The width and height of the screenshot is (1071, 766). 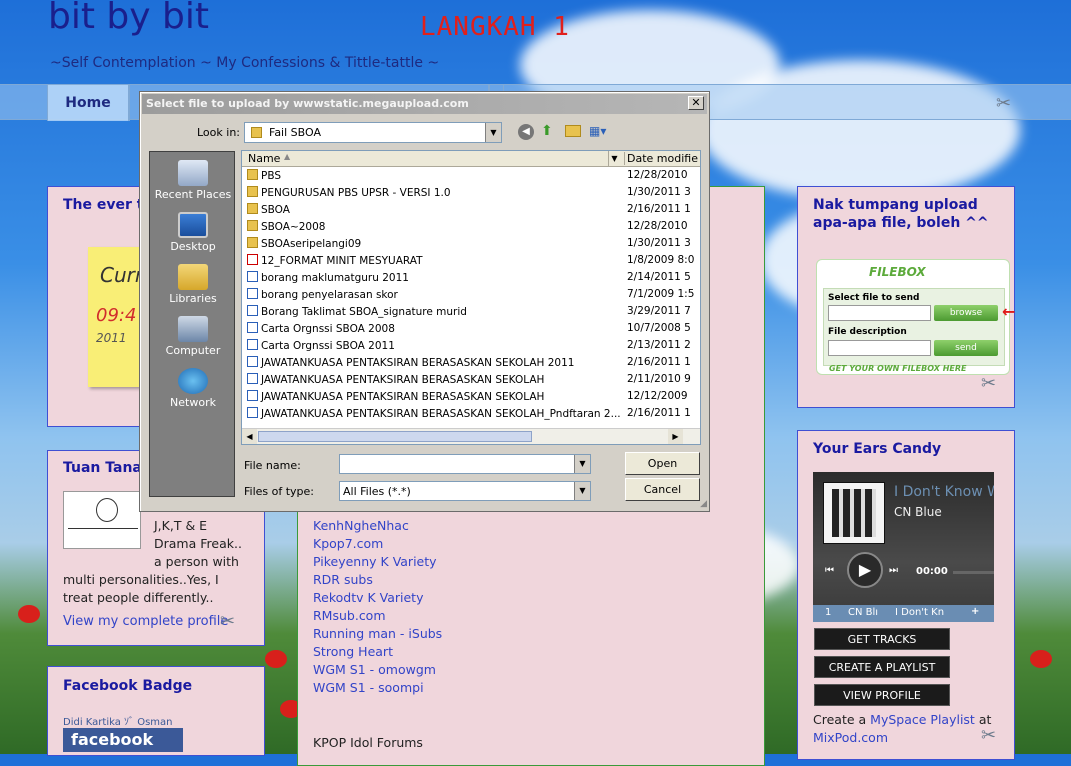 I want to click on link-item: Pikeyenny K Variety, so click(x=375, y=561).